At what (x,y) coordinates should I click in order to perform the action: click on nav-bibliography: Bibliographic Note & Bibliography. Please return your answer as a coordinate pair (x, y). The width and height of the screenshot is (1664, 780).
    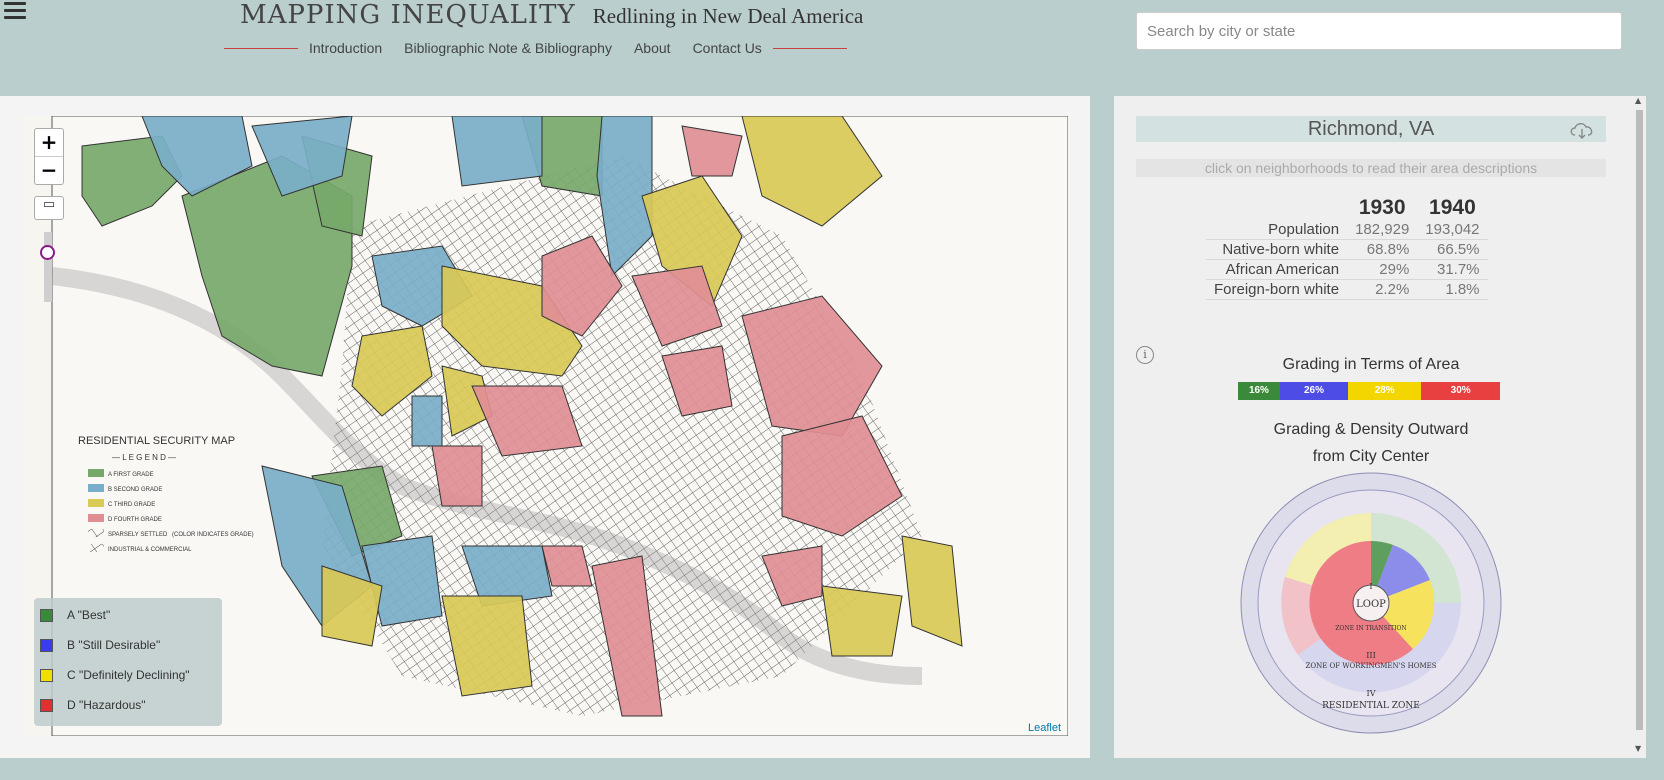
    Looking at the image, I should click on (508, 48).